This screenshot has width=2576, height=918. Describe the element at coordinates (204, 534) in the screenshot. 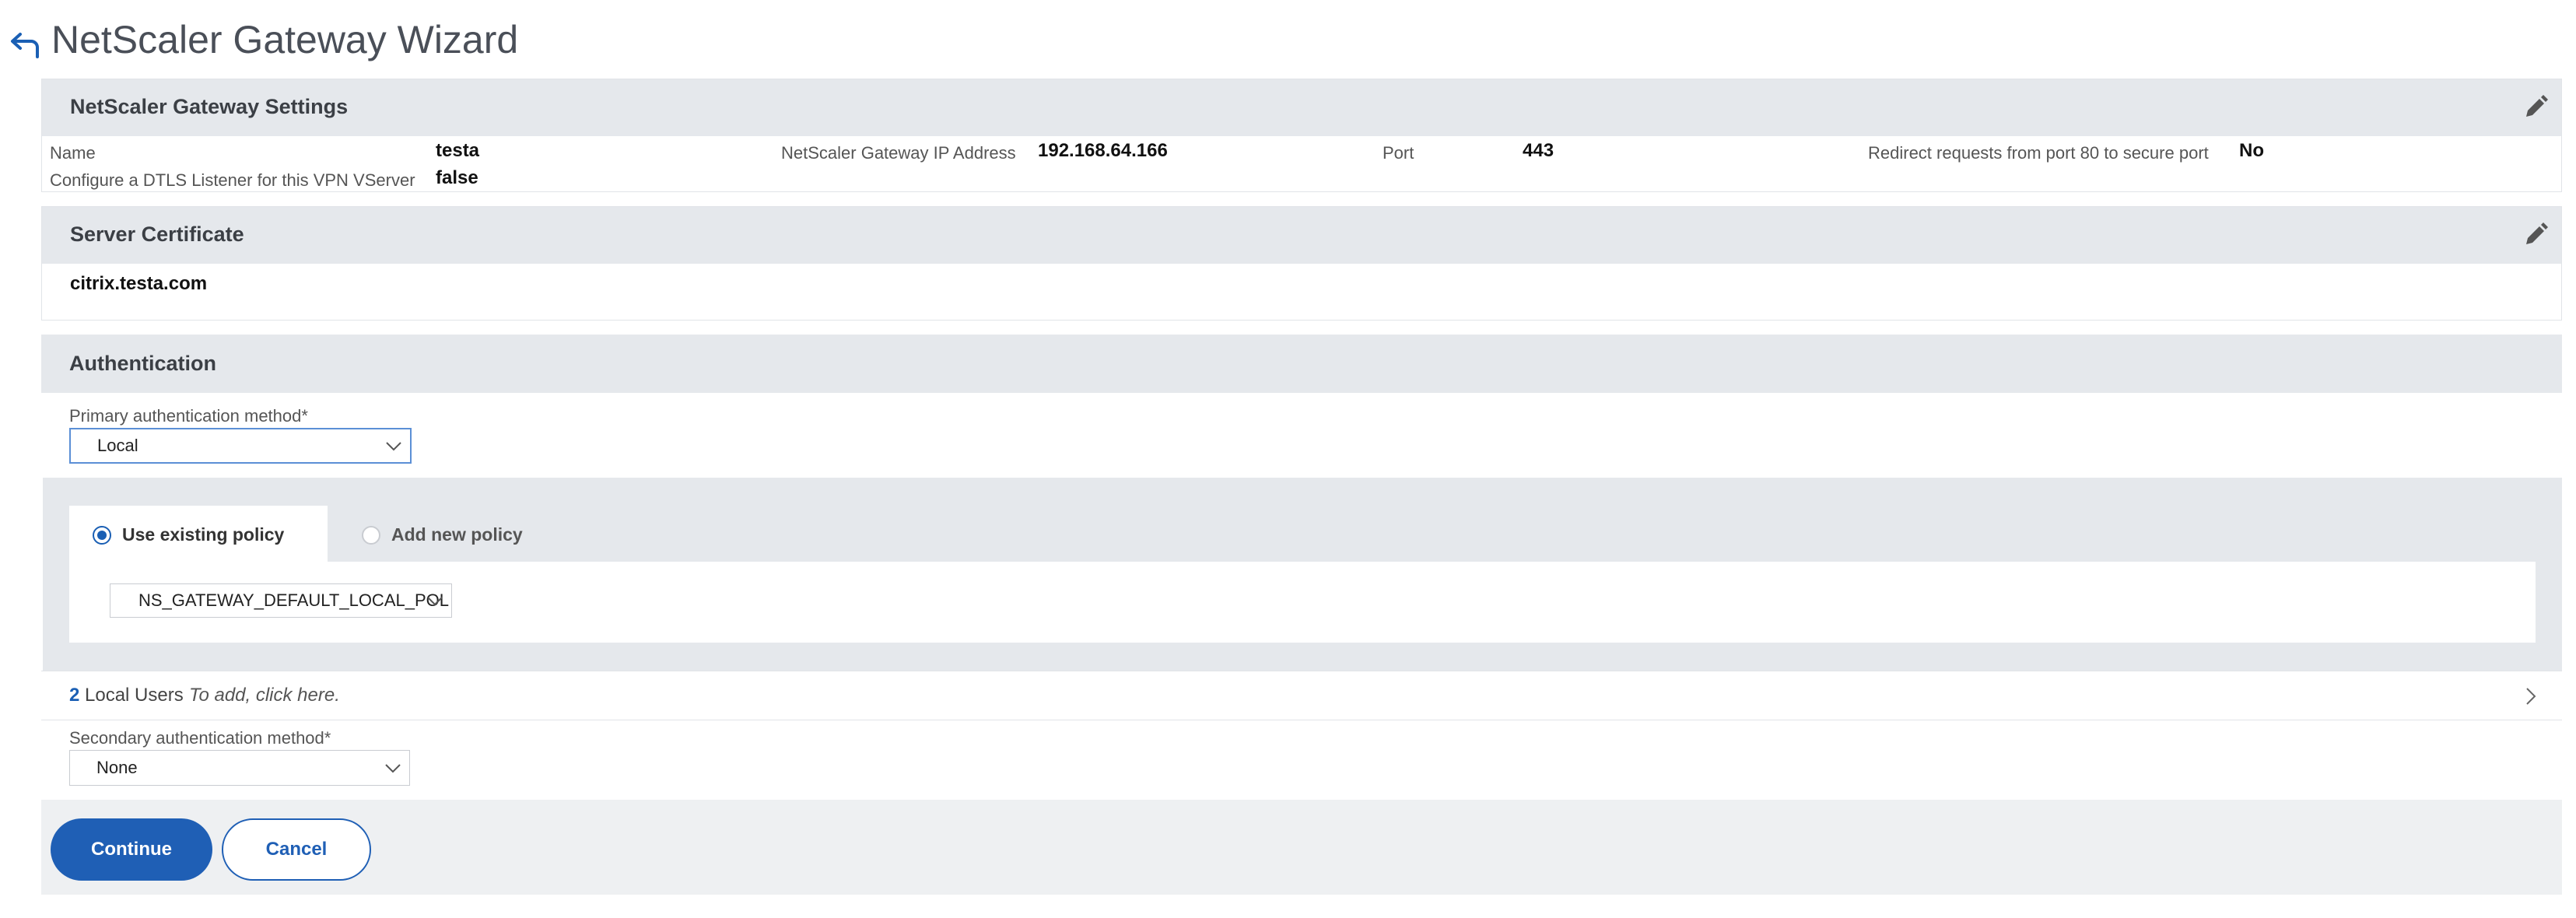

I see `tab-use-existing-label: Use existing policy` at that location.